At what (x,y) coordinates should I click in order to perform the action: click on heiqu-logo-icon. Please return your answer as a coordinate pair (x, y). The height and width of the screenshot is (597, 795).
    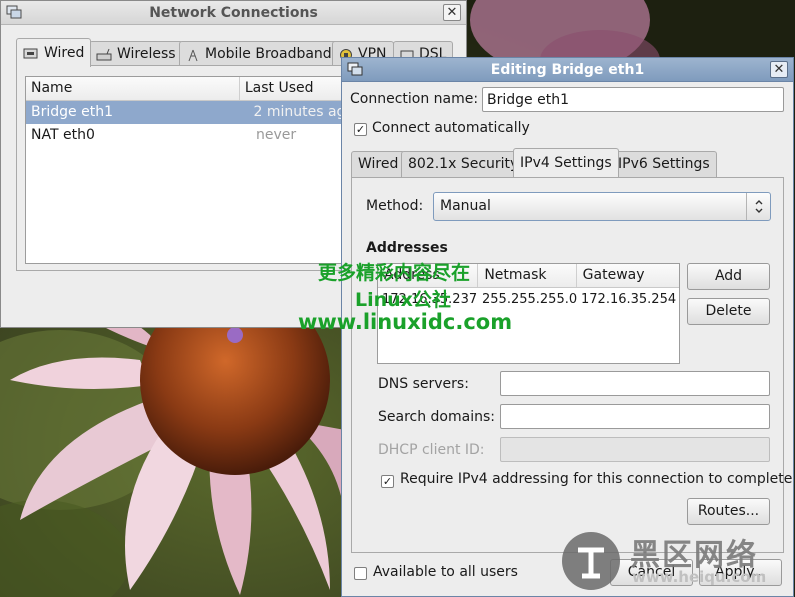
    Looking at the image, I should click on (591, 561).